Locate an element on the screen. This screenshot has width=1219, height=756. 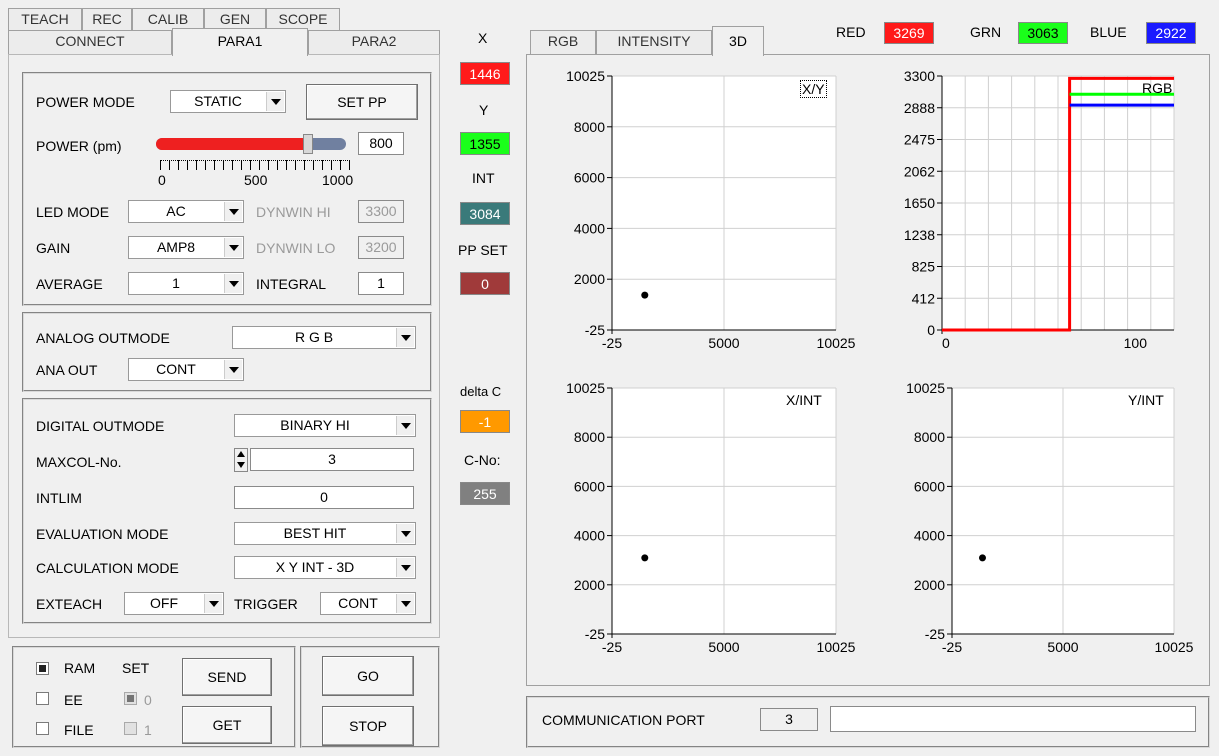
x-tick-label: 10025 is located at coordinates (1174, 647).